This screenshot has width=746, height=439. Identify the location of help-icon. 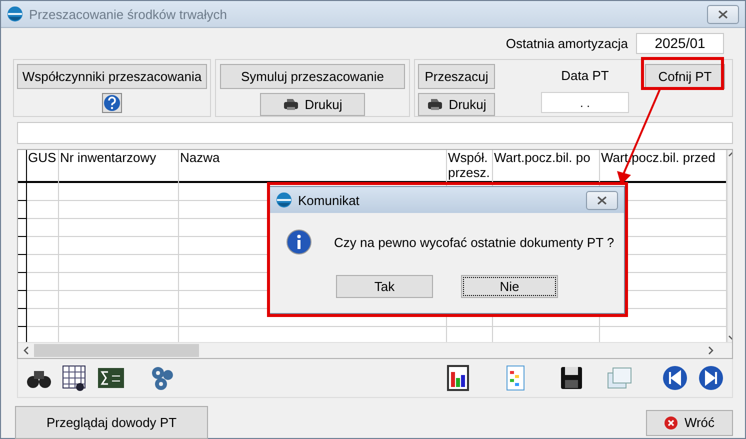
(112, 103).